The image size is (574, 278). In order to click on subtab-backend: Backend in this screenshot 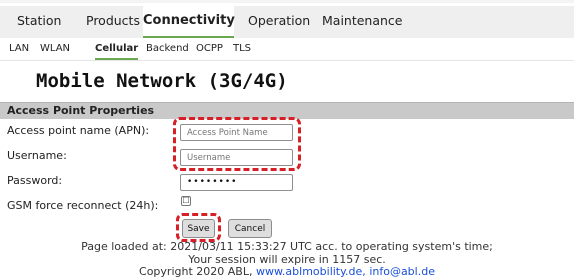, I will do `click(167, 49)`.